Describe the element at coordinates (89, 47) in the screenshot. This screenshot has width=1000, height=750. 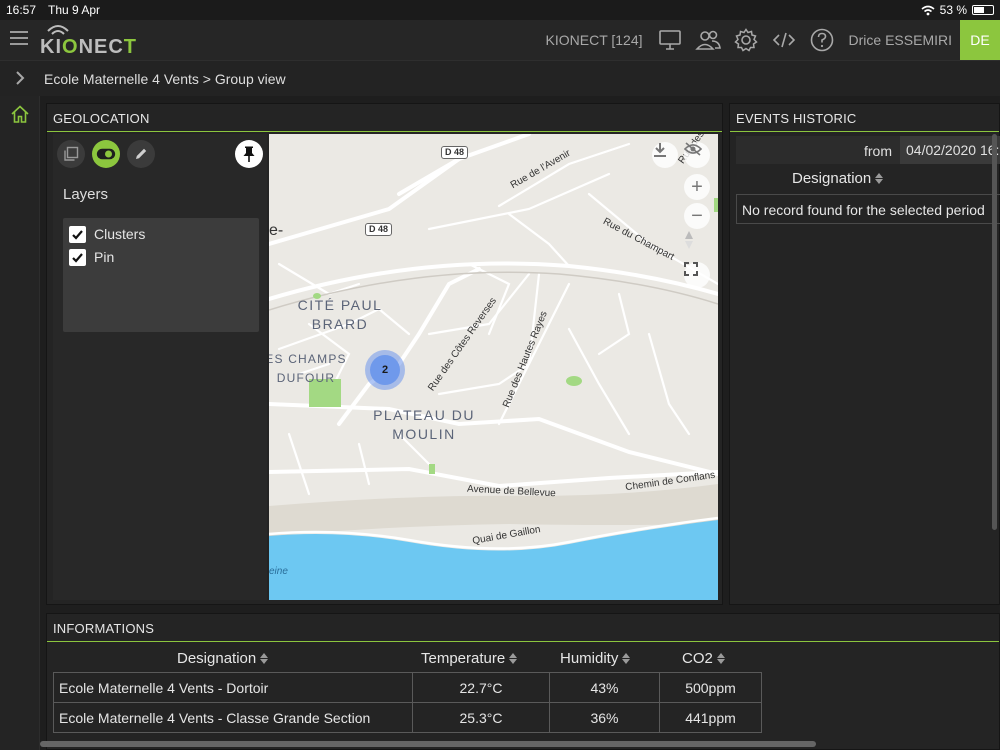
I see `logo-text: KIONECT` at that location.